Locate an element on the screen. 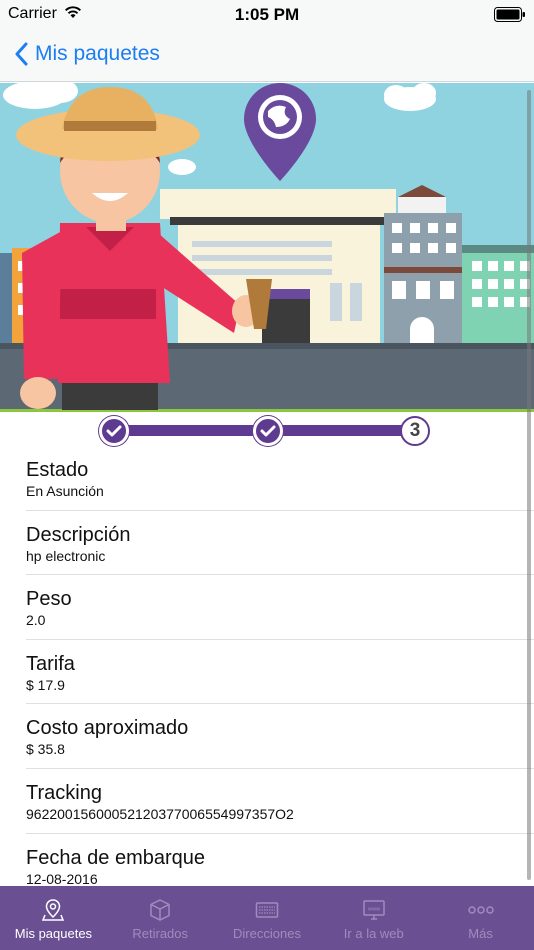 This screenshot has height=950, width=534. battery-icon is located at coordinates (510, 14).